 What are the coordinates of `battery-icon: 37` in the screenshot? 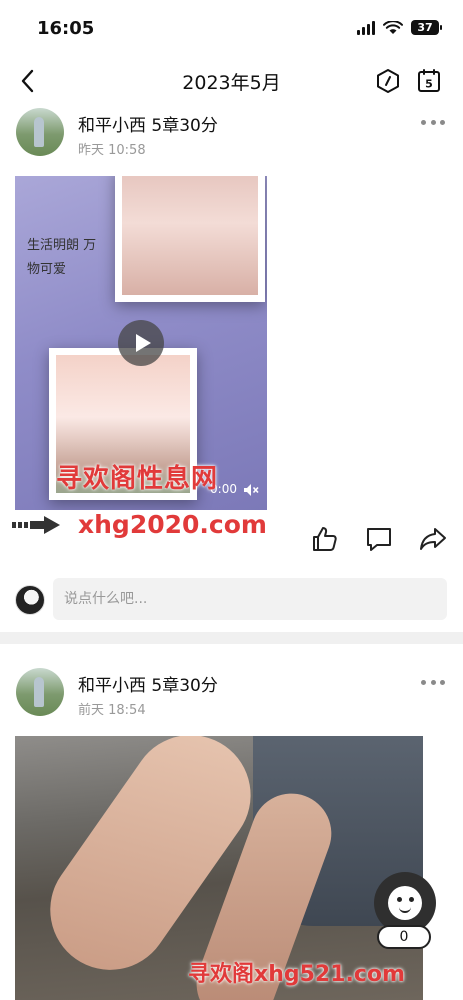 It's located at (426, 27).